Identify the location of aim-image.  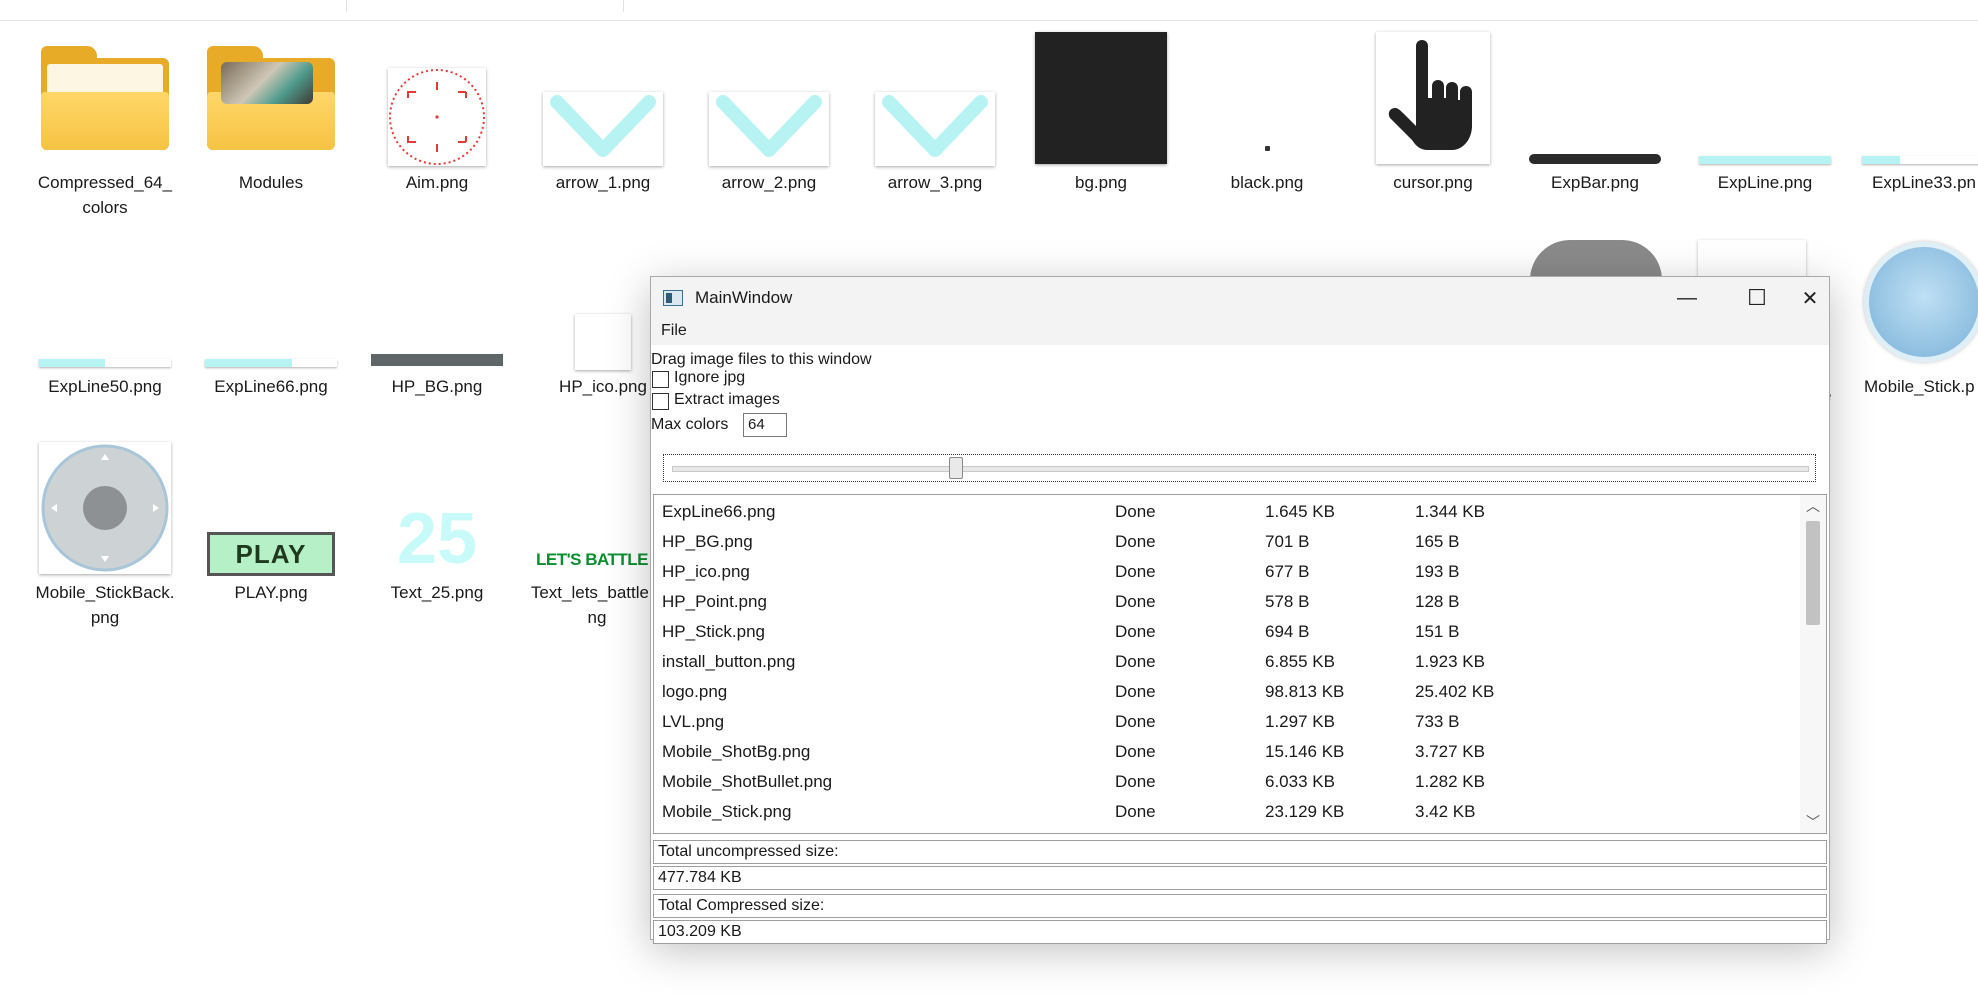
(437, 117).